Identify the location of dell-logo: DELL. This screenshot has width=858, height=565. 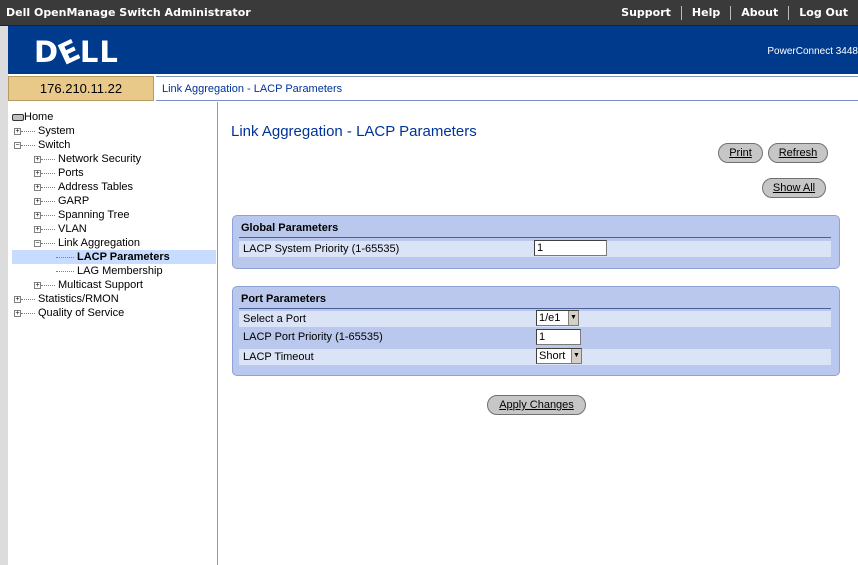
(76, 52).